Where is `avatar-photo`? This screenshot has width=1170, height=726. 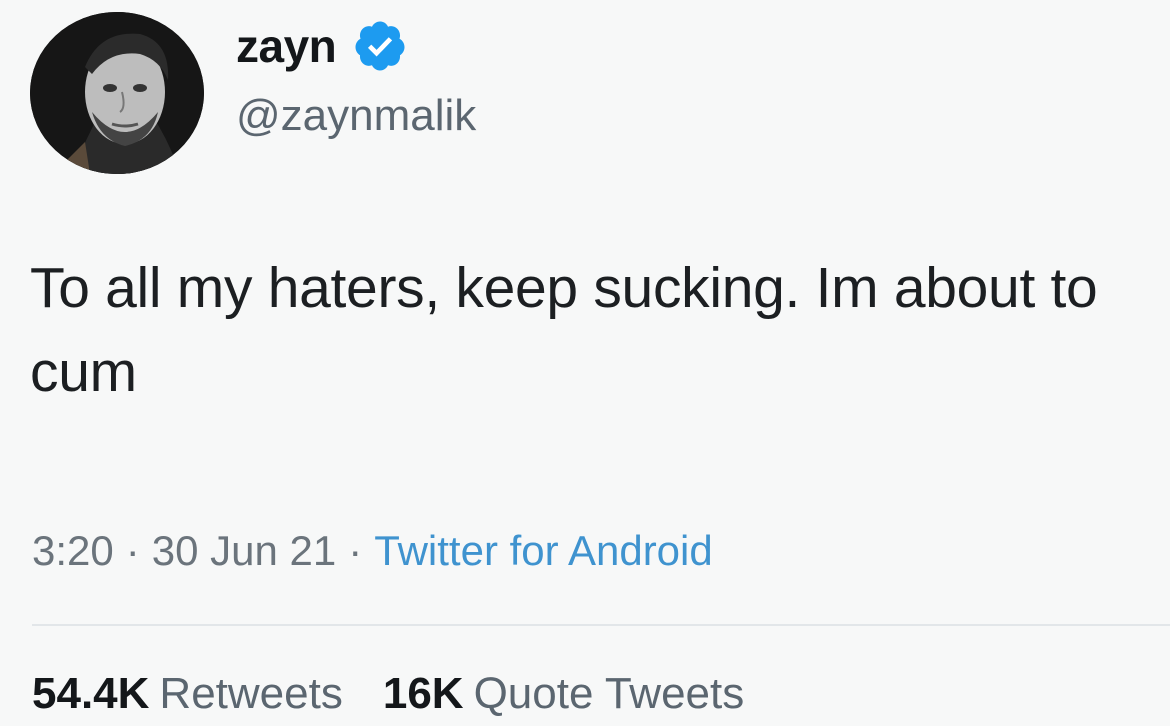 avatar-photo is located at coordinates (117, 93).